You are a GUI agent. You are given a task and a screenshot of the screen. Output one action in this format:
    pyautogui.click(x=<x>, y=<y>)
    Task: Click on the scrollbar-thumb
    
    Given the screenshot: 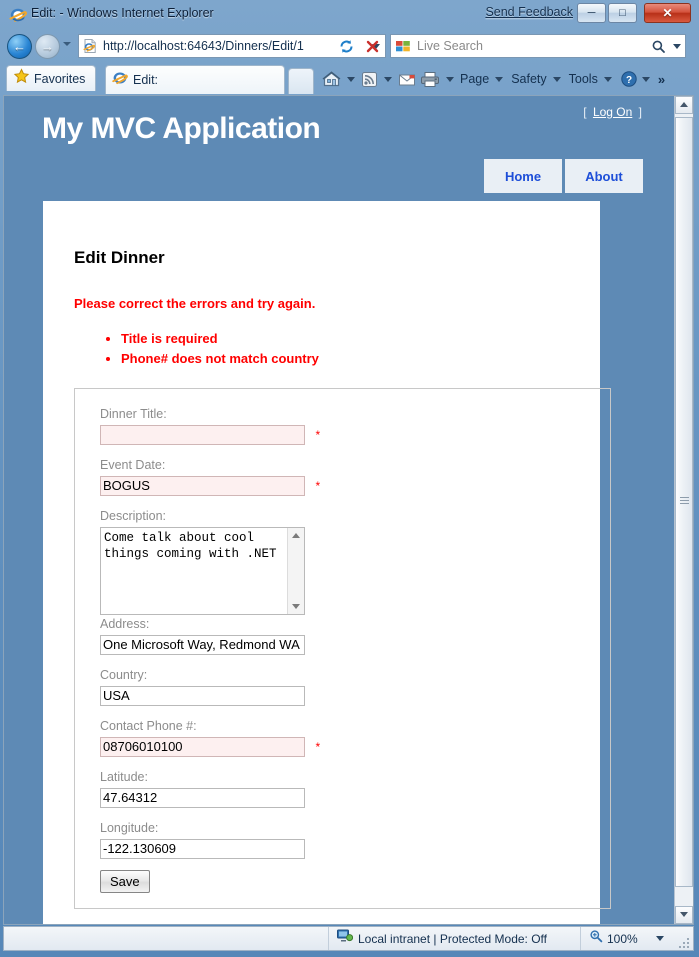 What is the action you would take?
    pyautogui.click(x=684, y=502)
    